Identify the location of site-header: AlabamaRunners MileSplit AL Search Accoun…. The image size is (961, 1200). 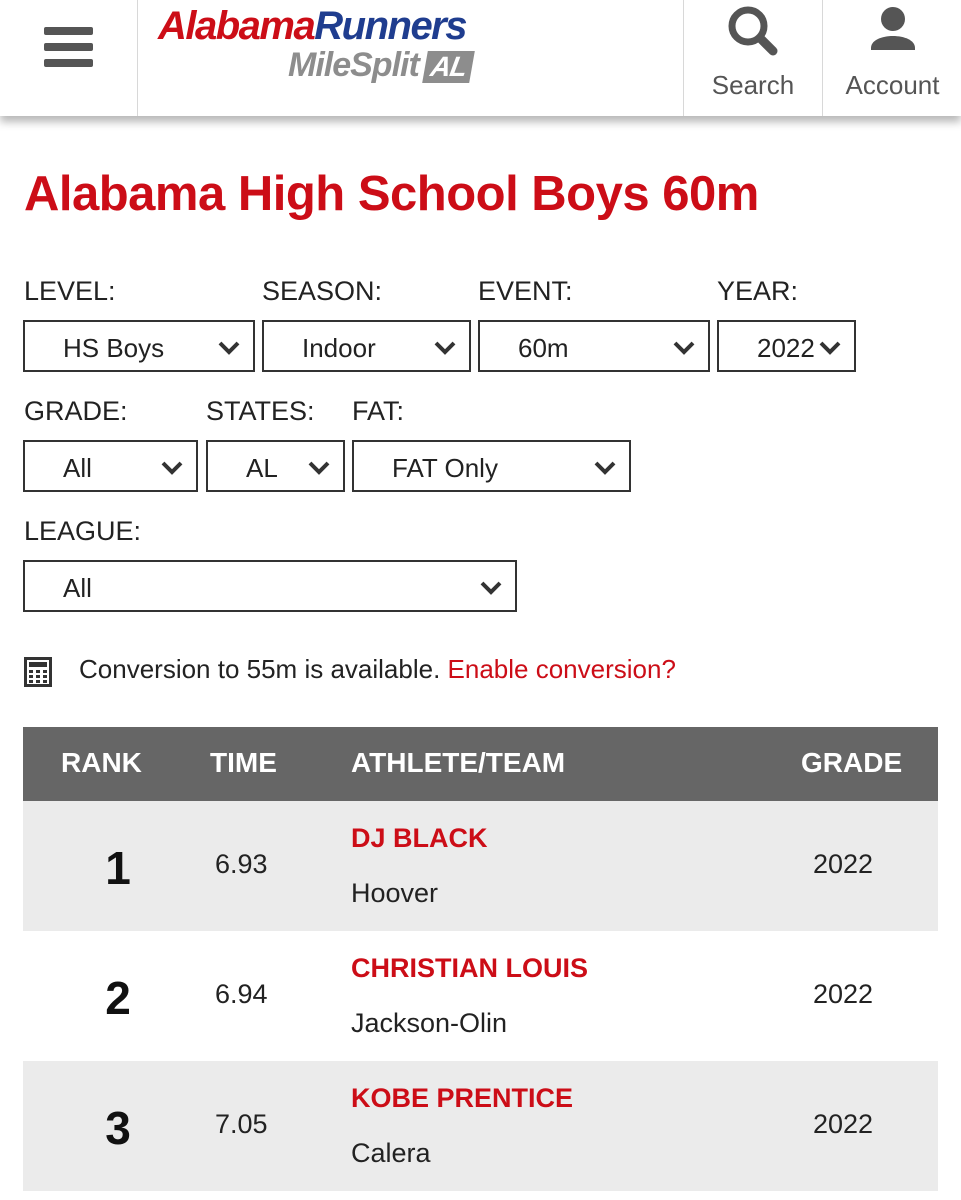
(480, 58).